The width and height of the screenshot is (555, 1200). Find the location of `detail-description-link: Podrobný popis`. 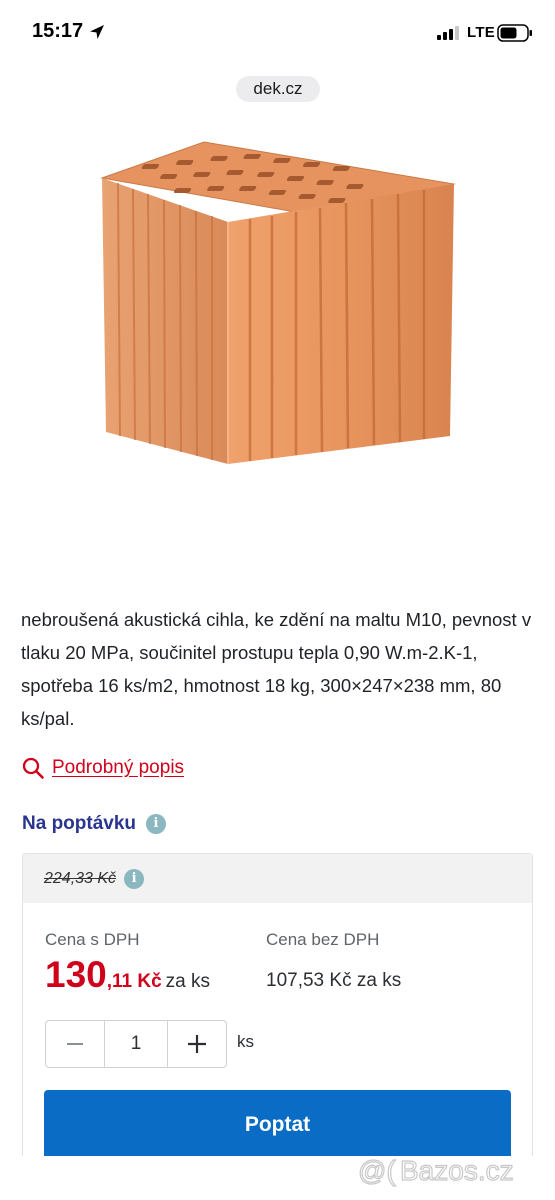

detail-description-link: Podrobný popis is located at coordinates (103, 768).